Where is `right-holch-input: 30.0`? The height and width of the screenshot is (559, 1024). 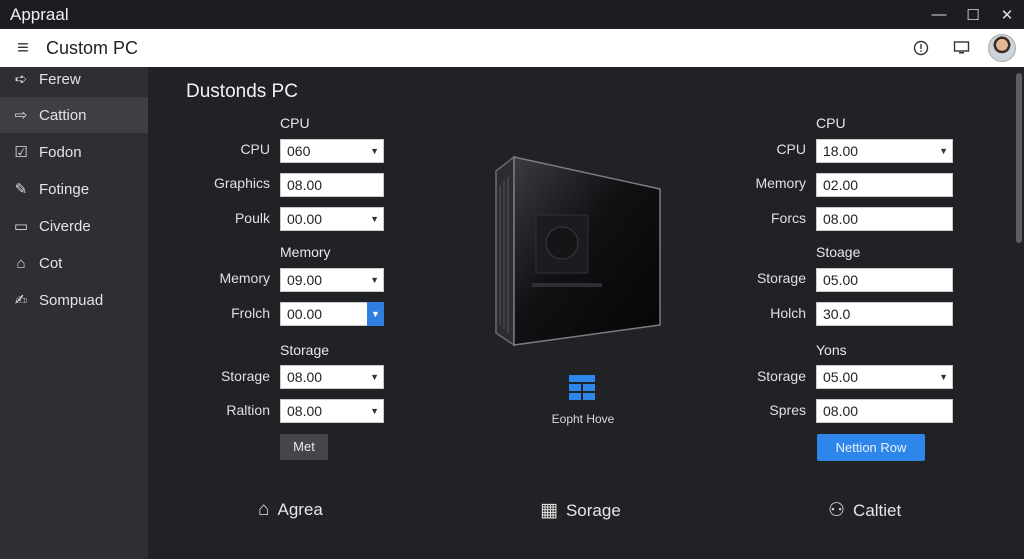
right-holch-input: 30.0 is located at coordinates (884, 314).